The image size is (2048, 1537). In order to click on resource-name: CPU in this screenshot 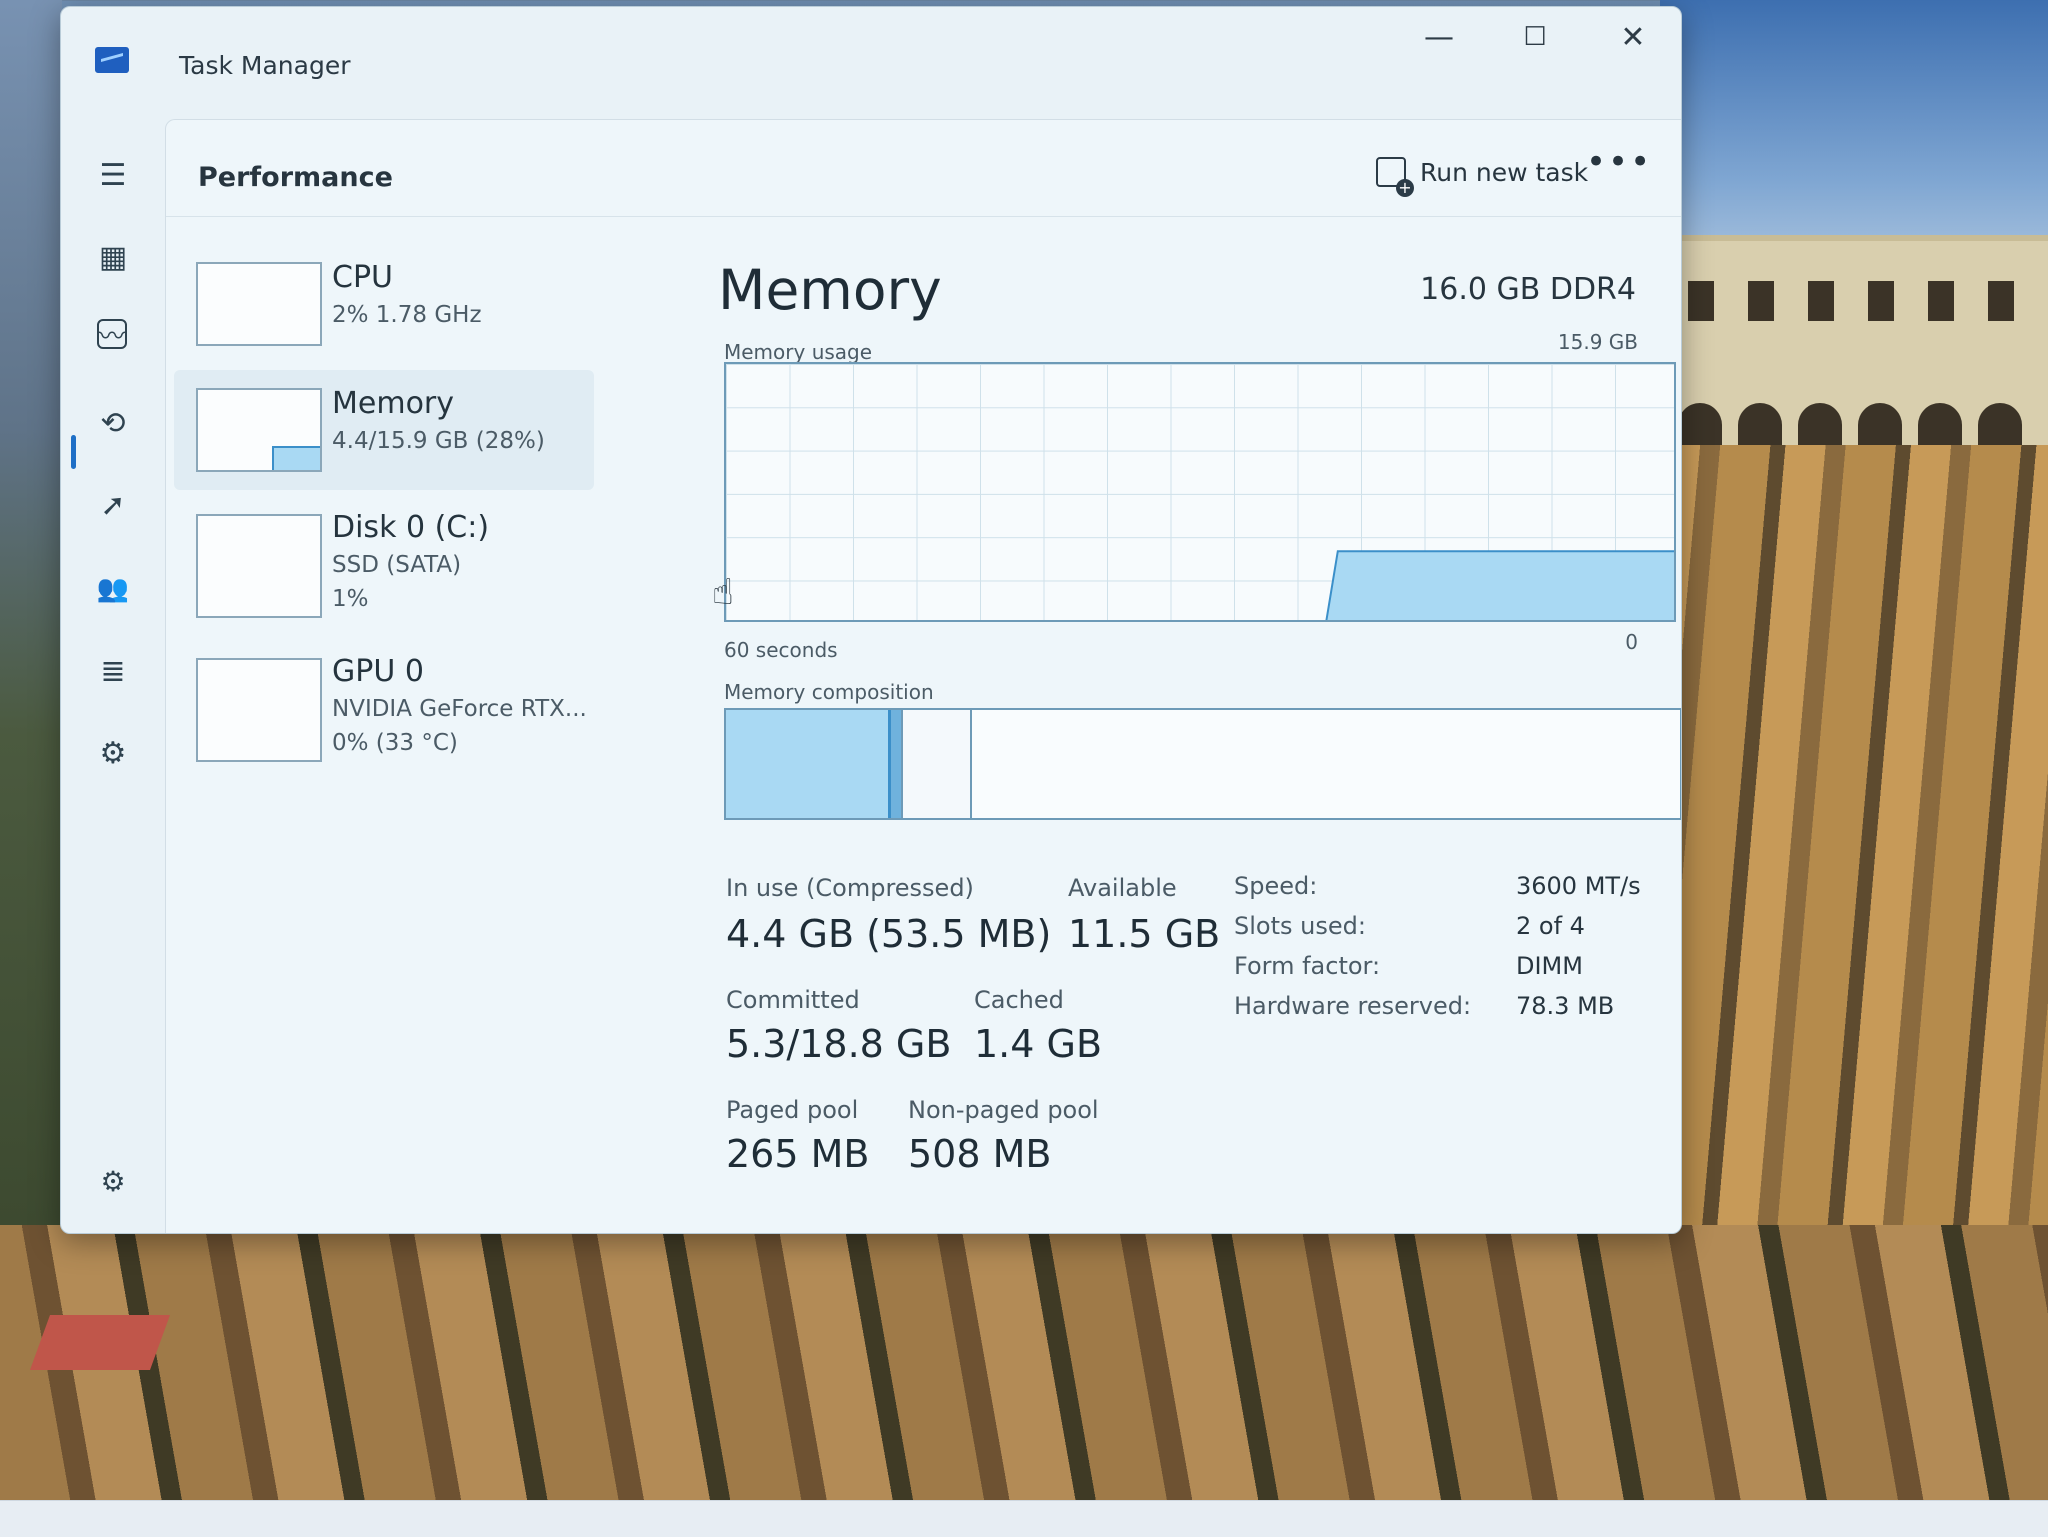, I will do `click(362, 277)`.